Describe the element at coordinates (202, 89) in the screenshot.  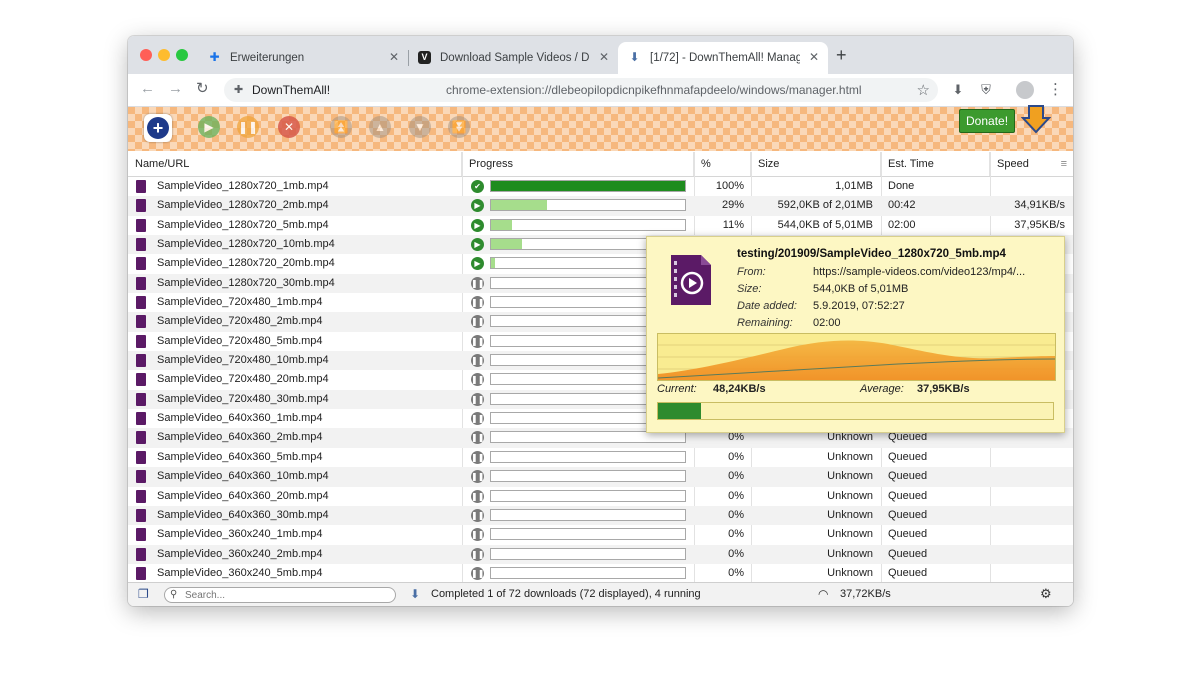
I see `reload-icon: ↻` at that location.